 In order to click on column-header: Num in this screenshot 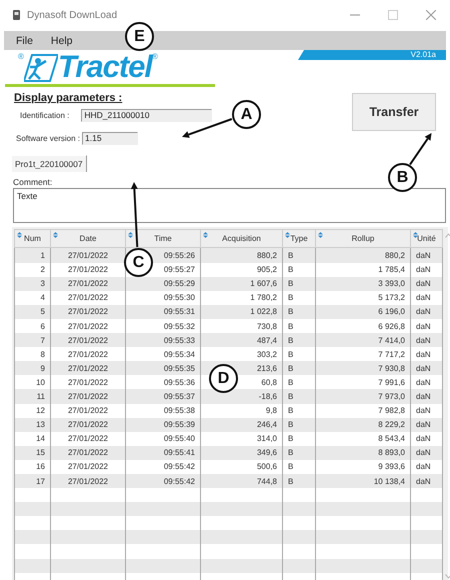, I will do `click(32, 238)`.